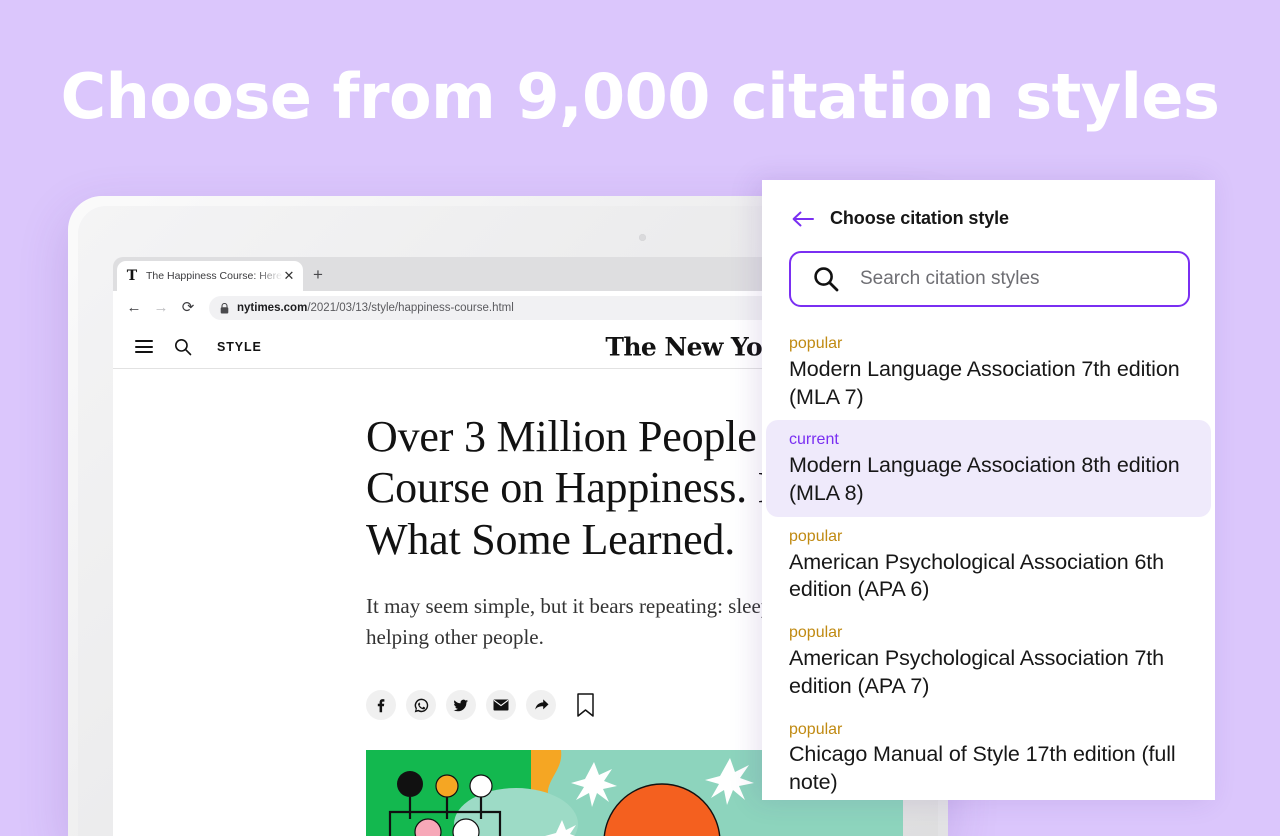  What do you see at coordinates (421, 705) in the screenshot?
I see `whatsapp-icon` at bounding box center [421, 705].